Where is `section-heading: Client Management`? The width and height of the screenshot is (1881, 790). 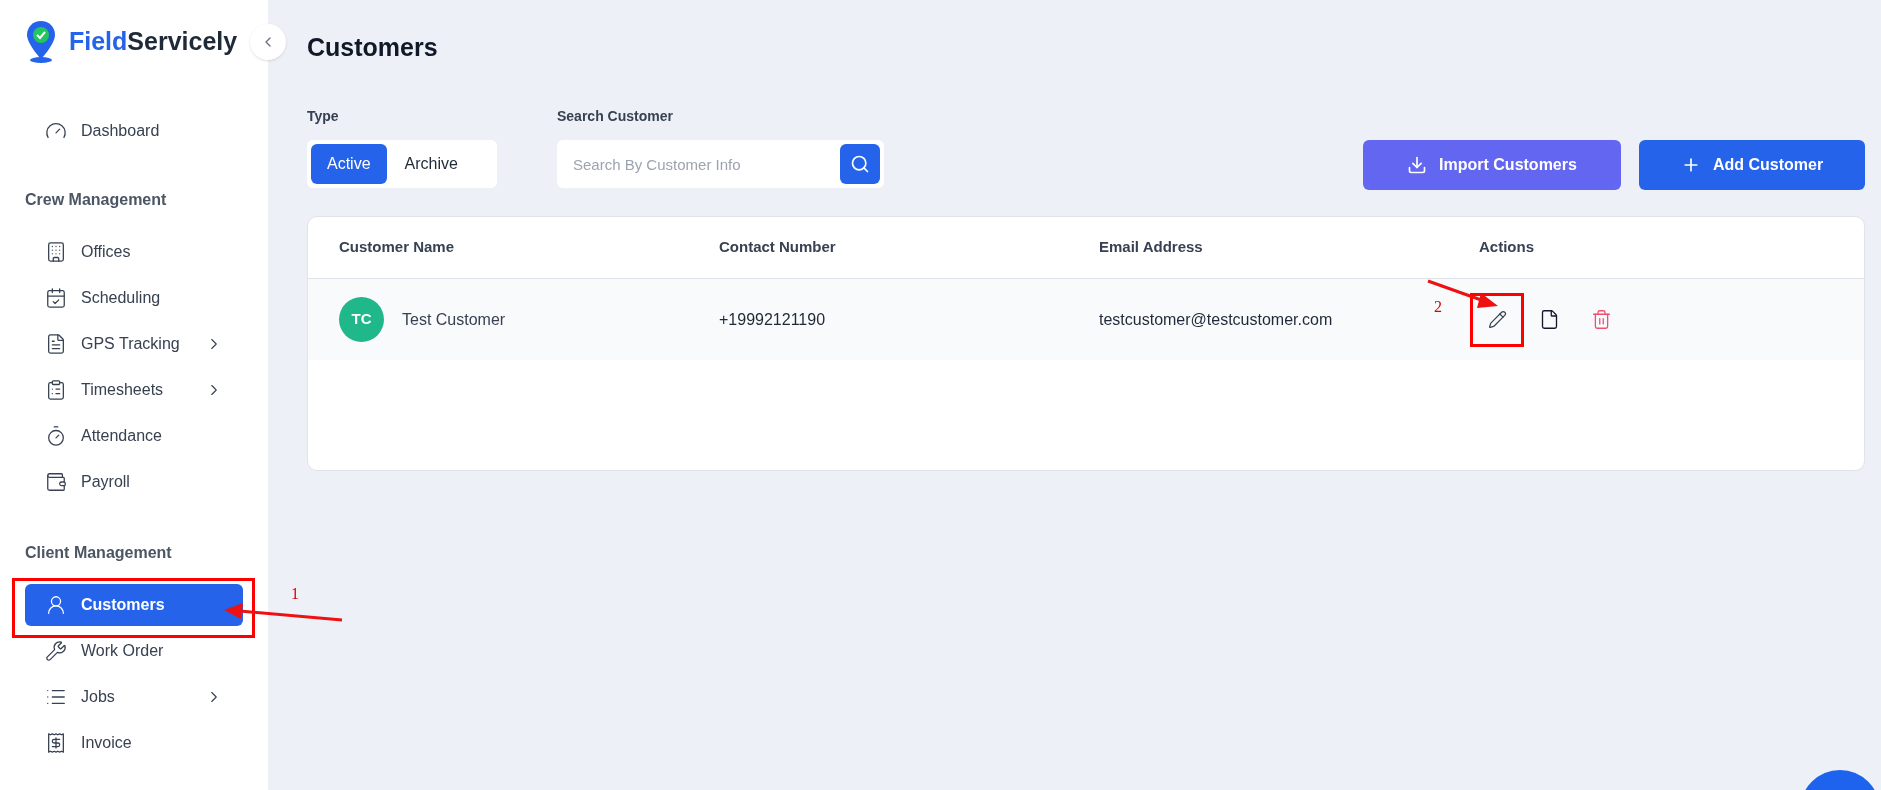 section-heading: Client Management is located at coordinates (99, 553).